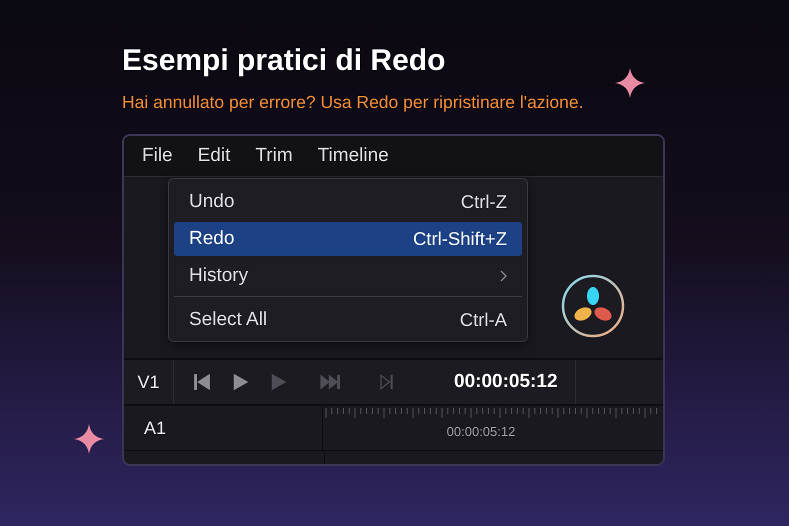 The width and height of the screenshot is (789, 526). I want to click on track-label: A1, so click(223, 428).